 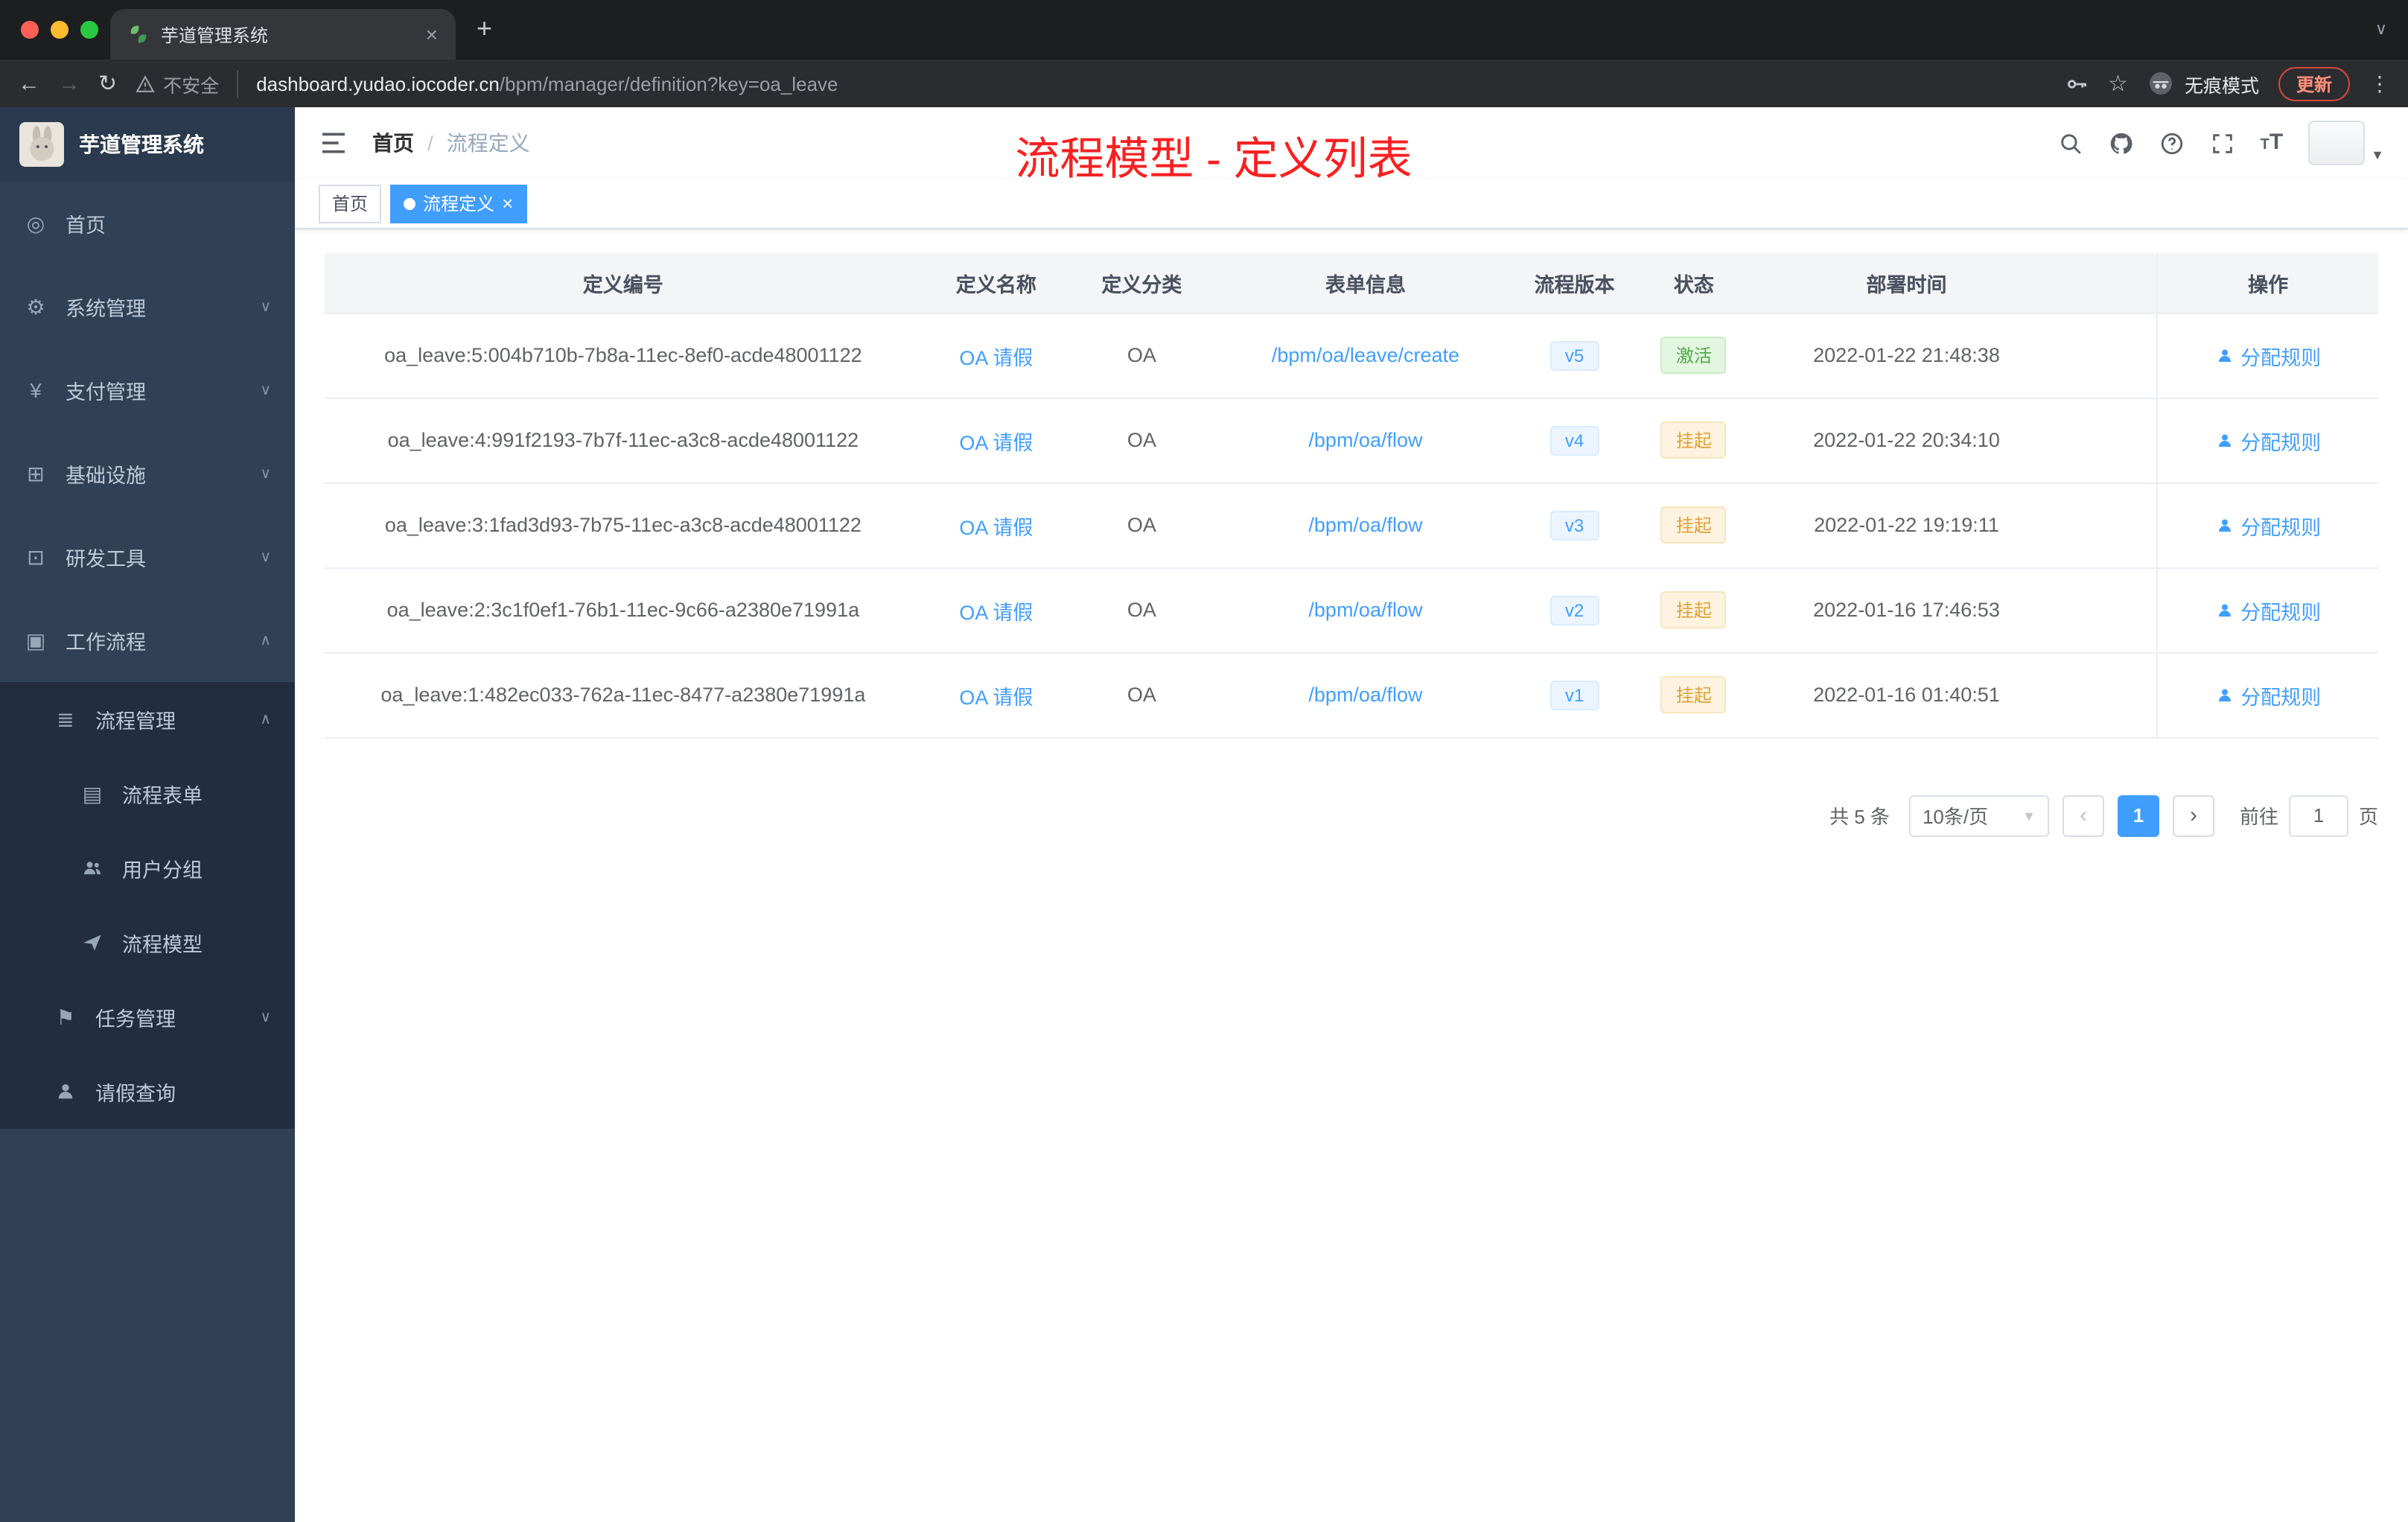 I want to click on goto-page-input, so click(x=2318, y=815).